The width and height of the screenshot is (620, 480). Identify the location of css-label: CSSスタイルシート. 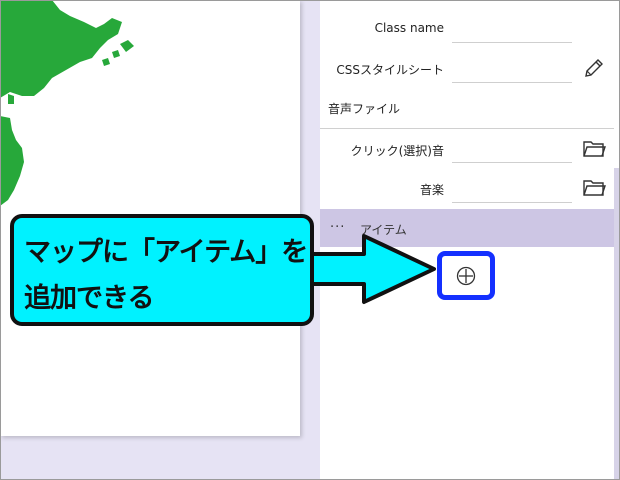
(390, 70).